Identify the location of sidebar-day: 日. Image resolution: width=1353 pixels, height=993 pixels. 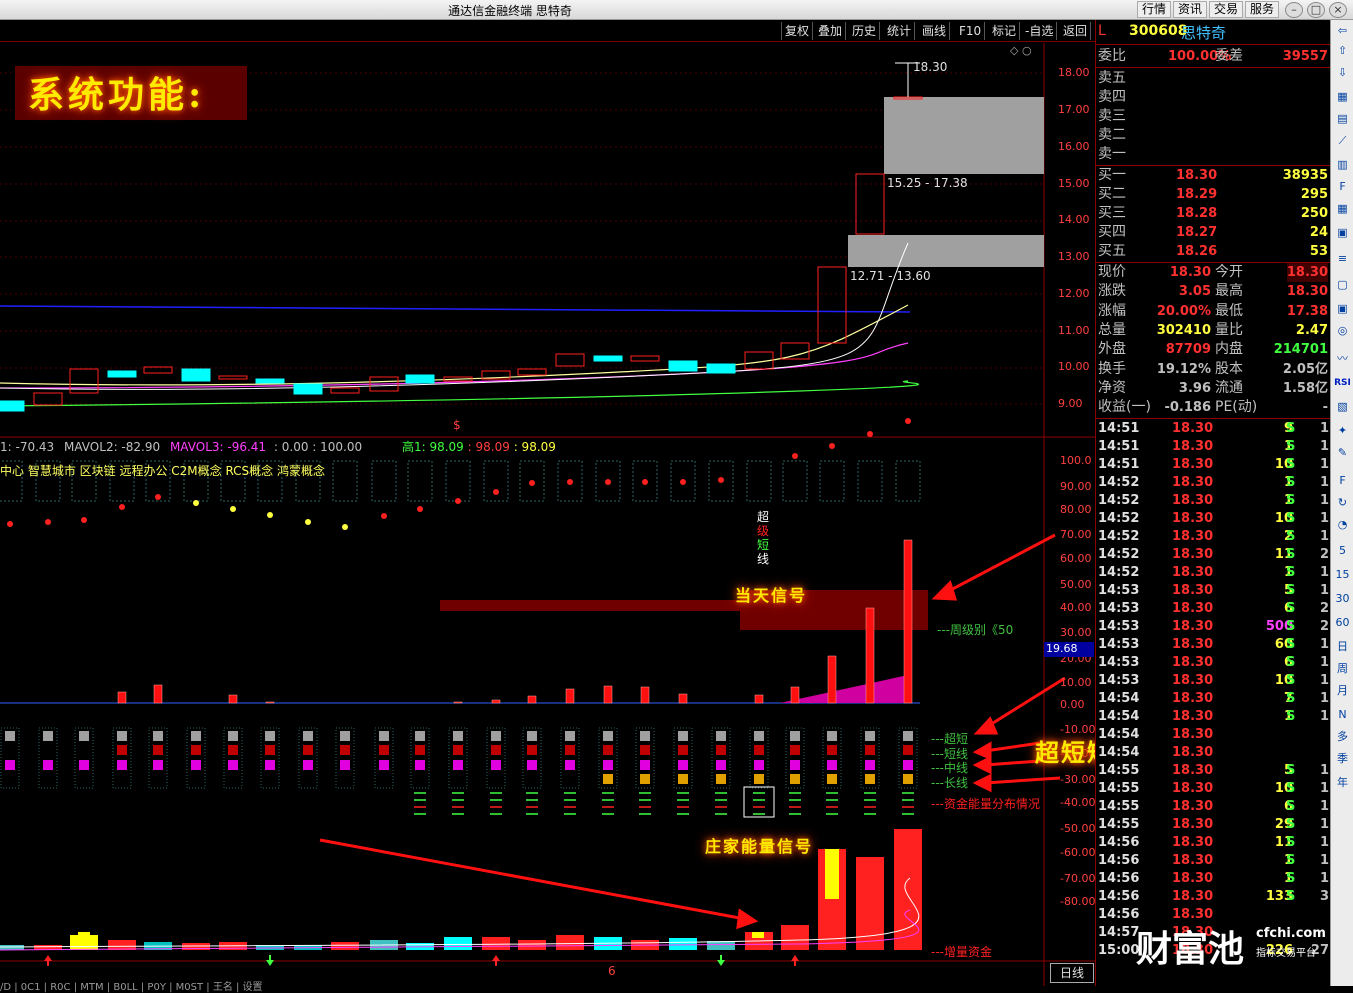
(1342, 647).